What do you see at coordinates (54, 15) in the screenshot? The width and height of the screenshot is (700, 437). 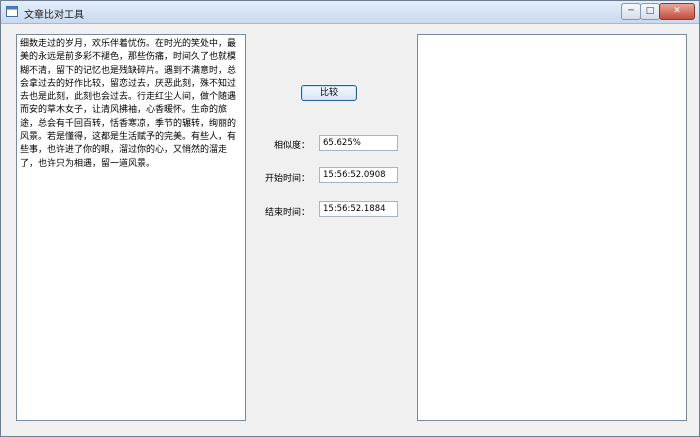 I see `window-title: 文章比对工具` at bounding box center [54, 15].